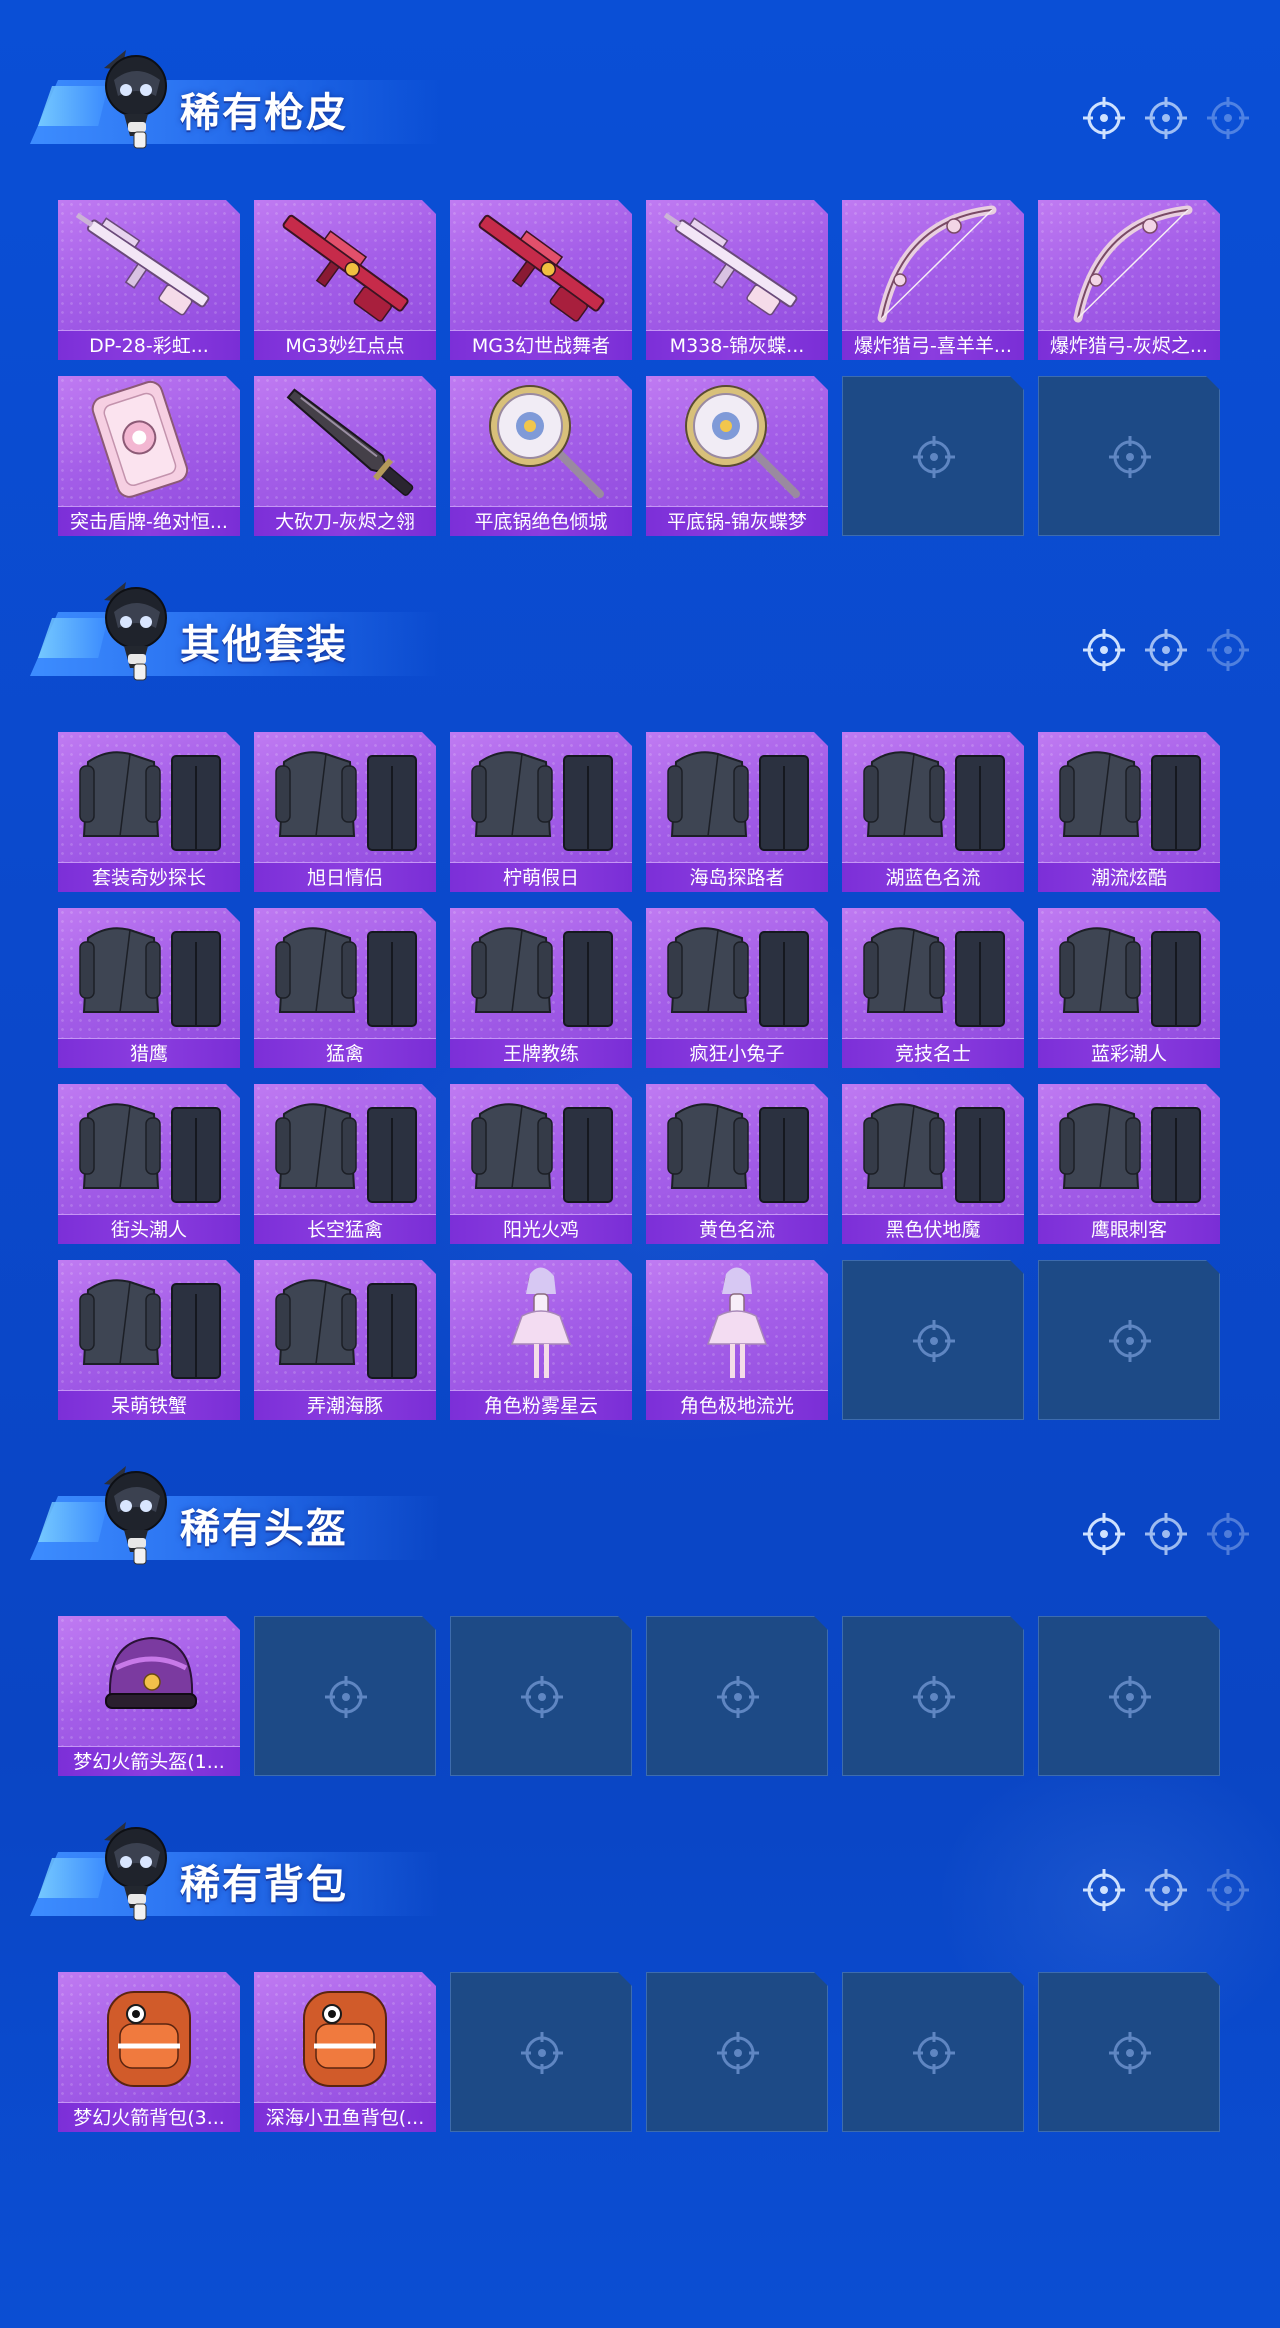 The height and width of the screenshot is (2328, 1280). I want to click on item-card: 湖蓝色名流, so click(933, 812).